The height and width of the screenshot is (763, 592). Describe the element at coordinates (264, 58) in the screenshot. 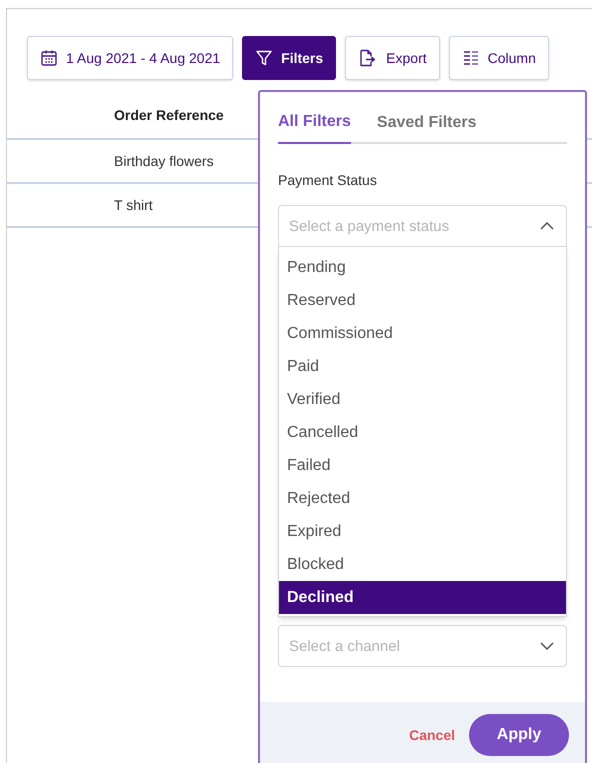

I see `filter-icon` at that location.